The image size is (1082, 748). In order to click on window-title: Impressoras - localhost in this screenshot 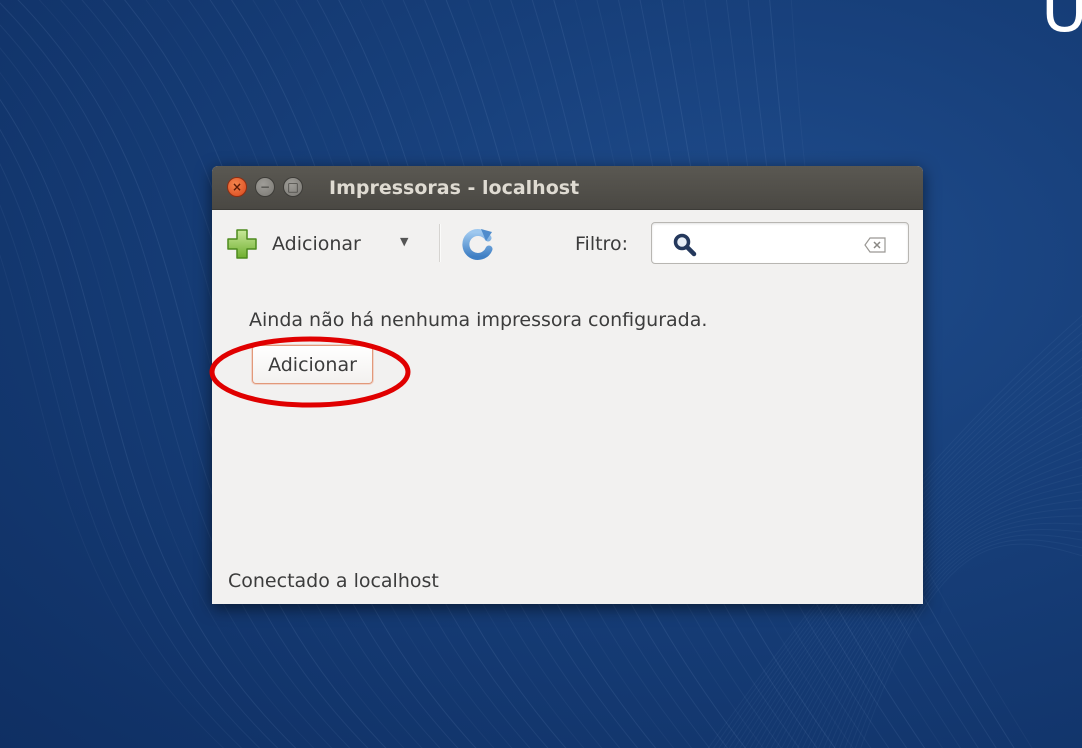, I will do `click(454, 188)`.